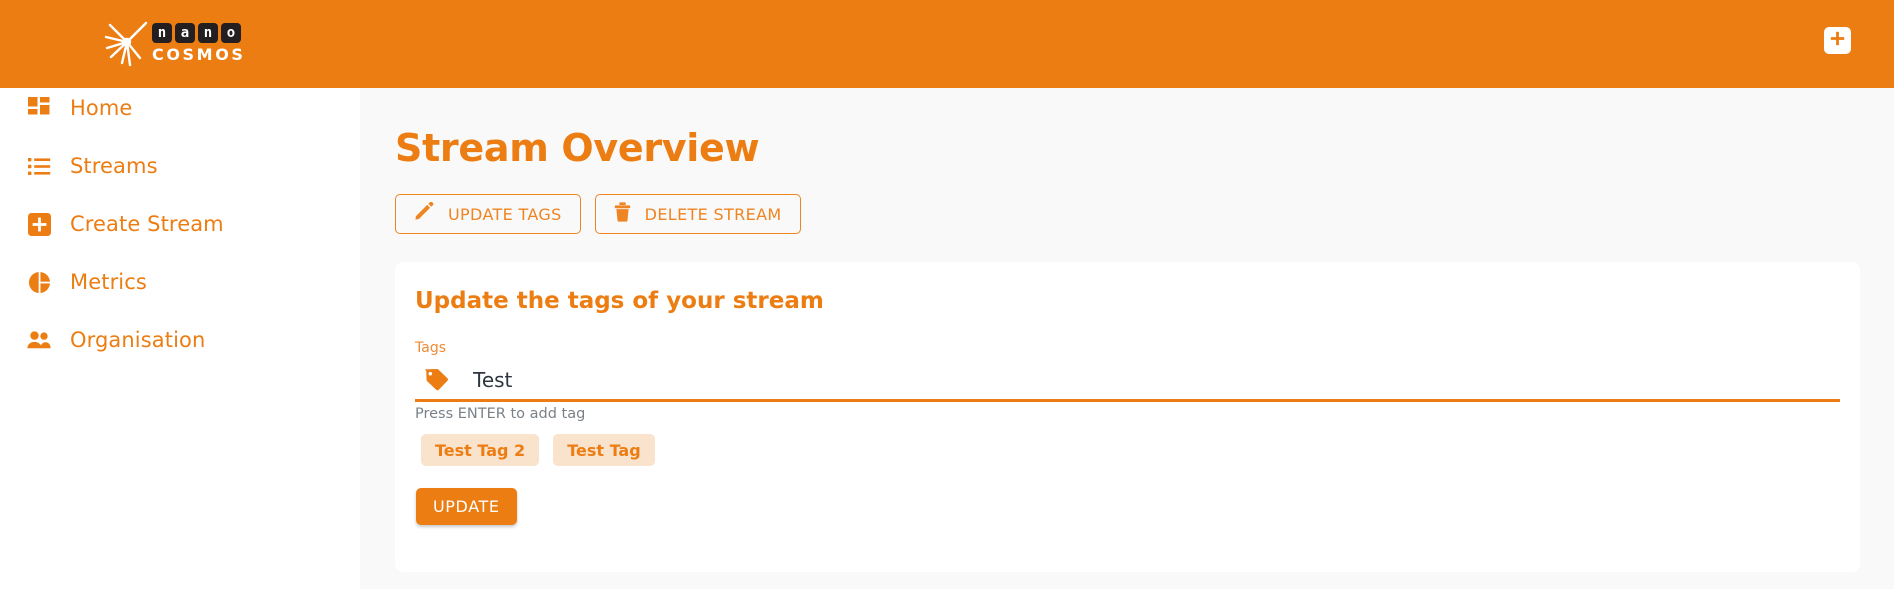 The height and width of the screenshot is (589, 1894). What do you see at coordinates (39, 224) in the screenshot?
I see `plus-square-icon` at bounding box center [39, 224].